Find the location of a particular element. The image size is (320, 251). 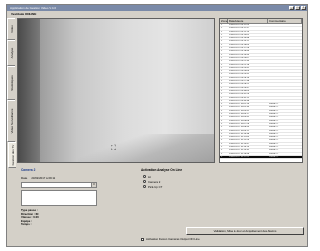

cell-date: 23/02/2017 09:19:55 is located at coordinates (239, 54).